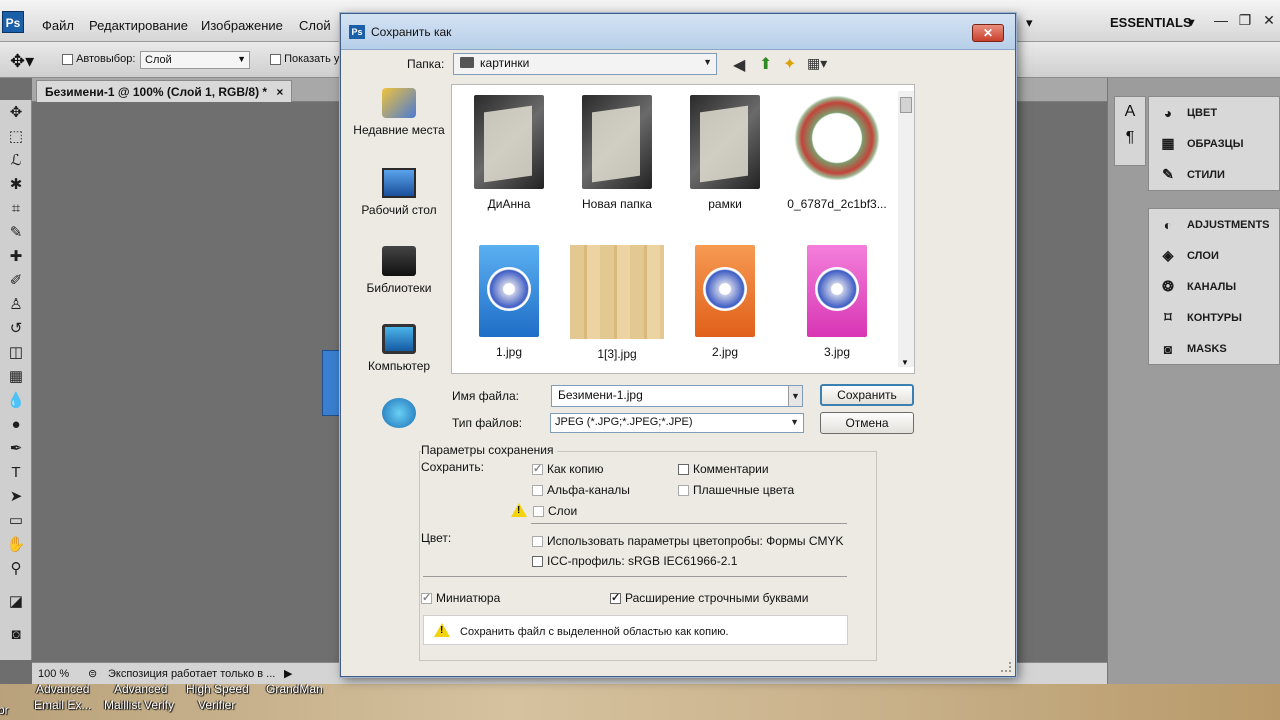 Image resolution: width=1280 pixels, height=720 pixels. Describe the element at coordinates (16, 233) in the screenshot. I see `eyedropper-icon: ✎` at that location.